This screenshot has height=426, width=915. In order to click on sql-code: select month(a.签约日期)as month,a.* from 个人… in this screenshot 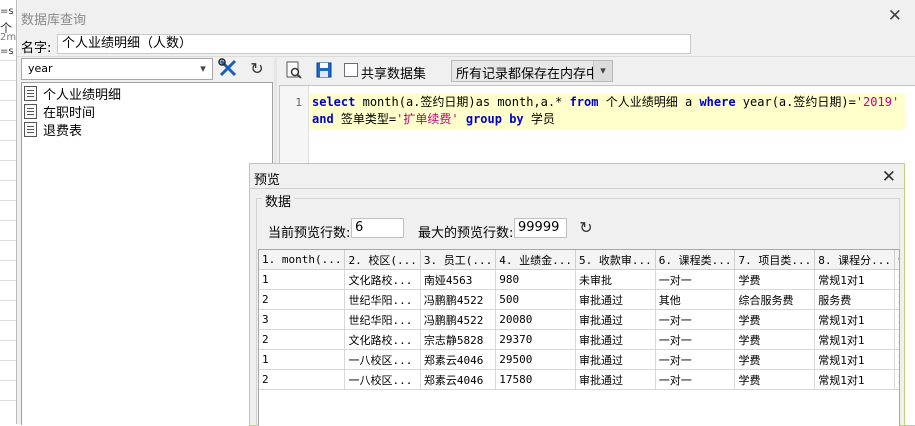, I will do `click(607, 111)`.